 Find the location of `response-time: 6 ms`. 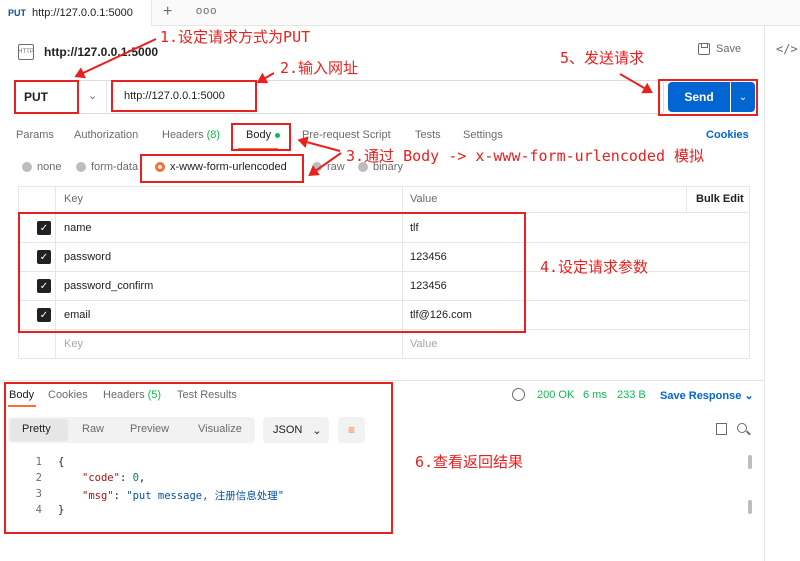

response-time: 6 ms is located at coordinates (595, 395).